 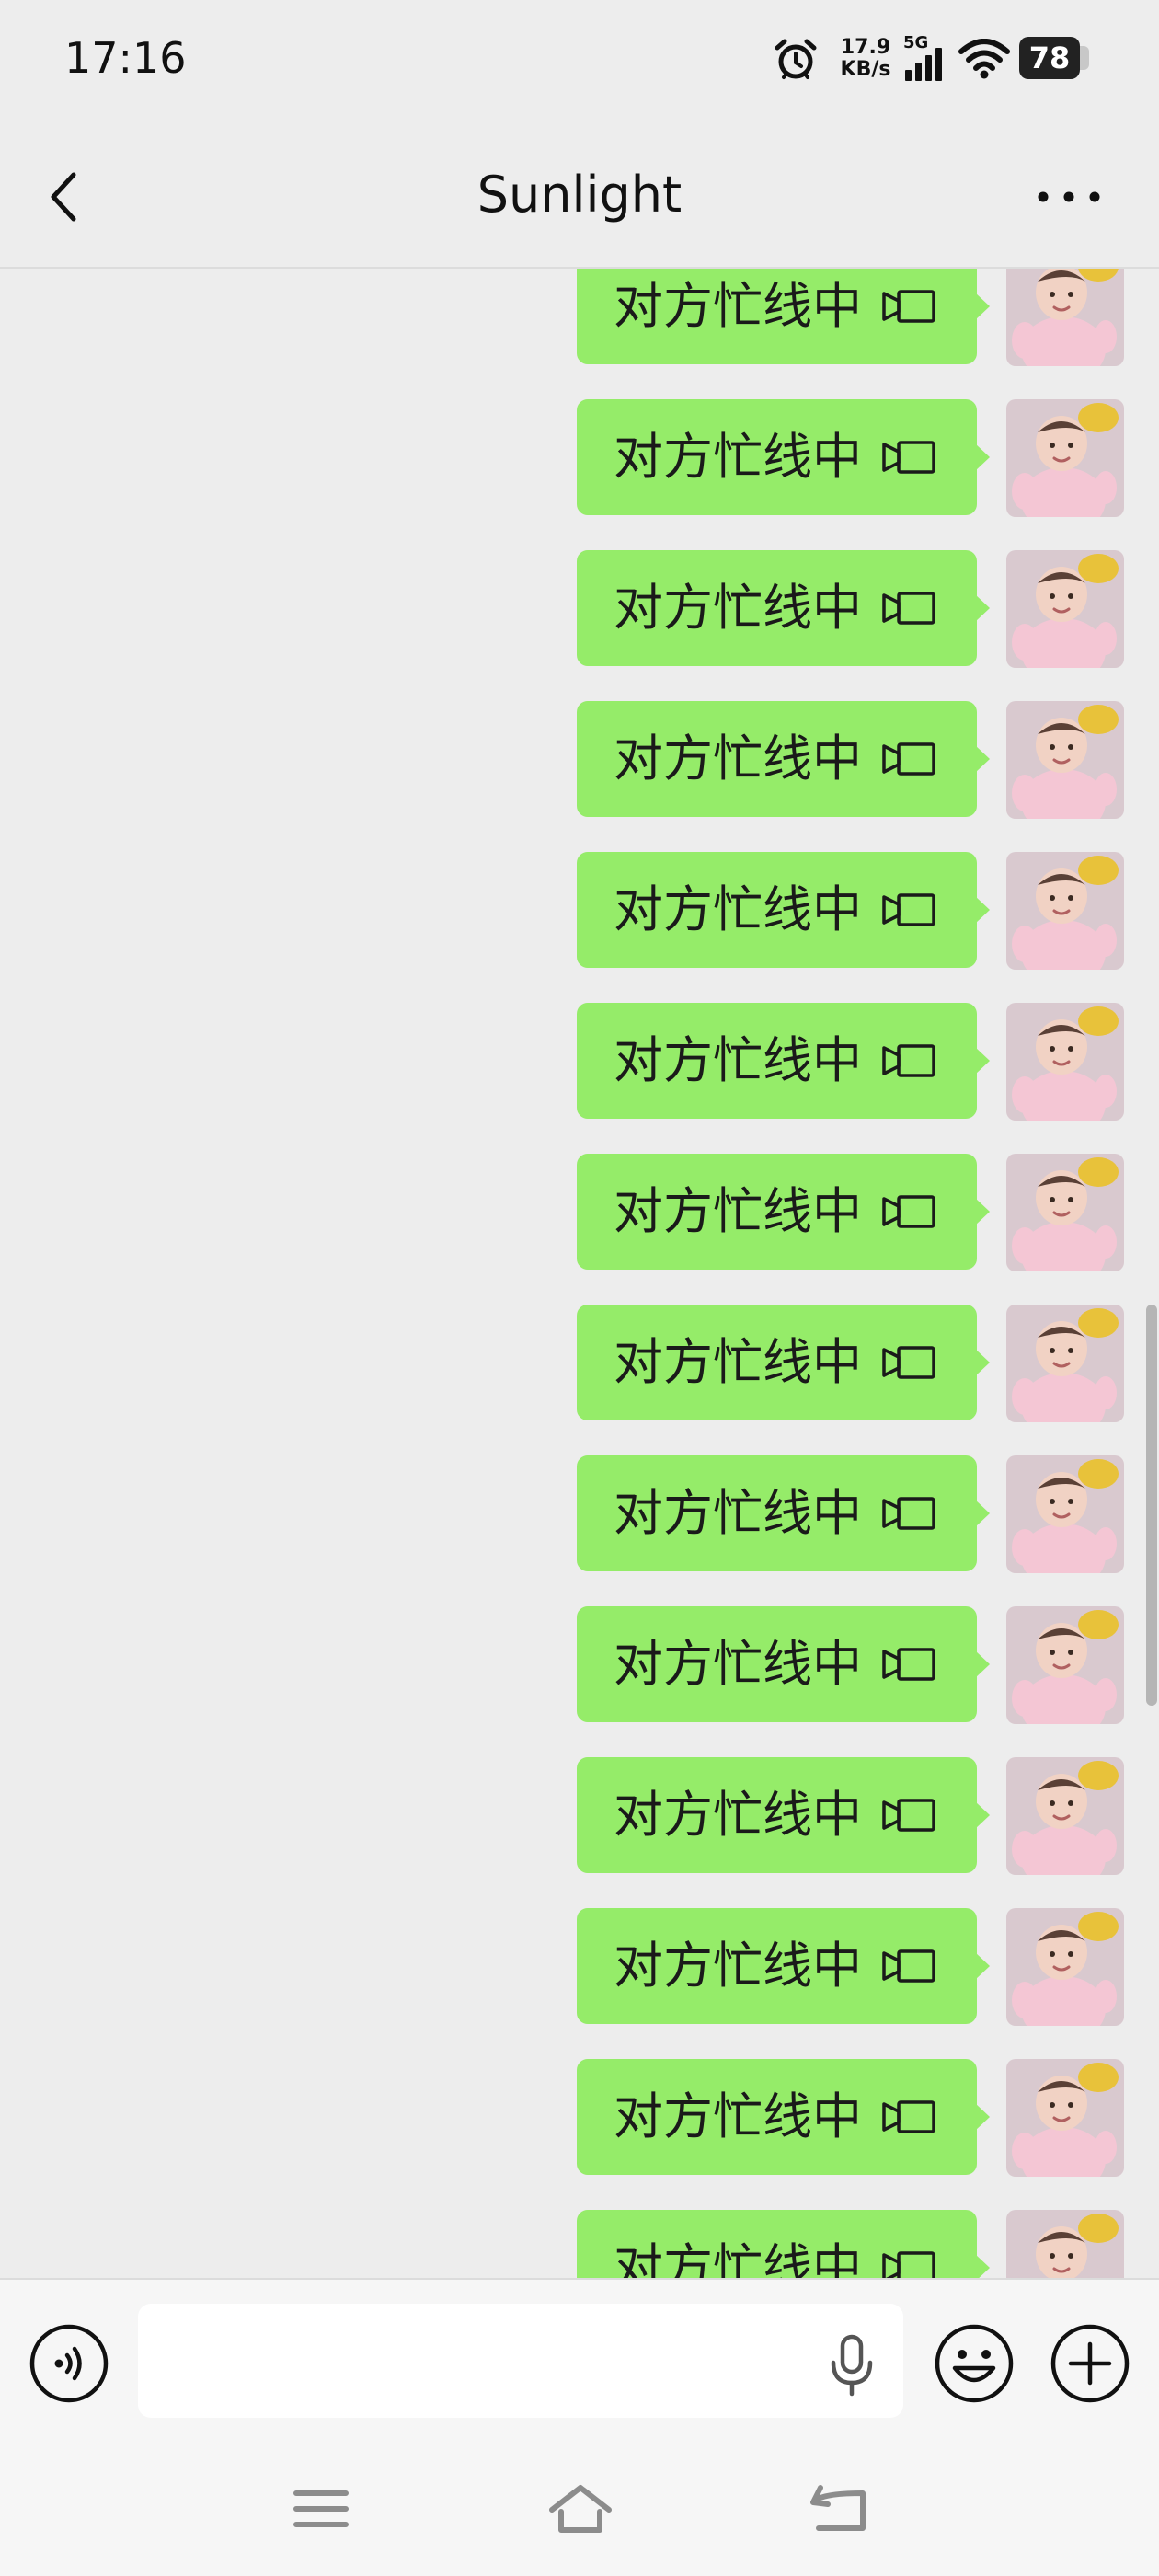 What do you see at coordinates (851, 2365) in the screenshot?
I see `mic-icon` at bounding box center [851, 2365].